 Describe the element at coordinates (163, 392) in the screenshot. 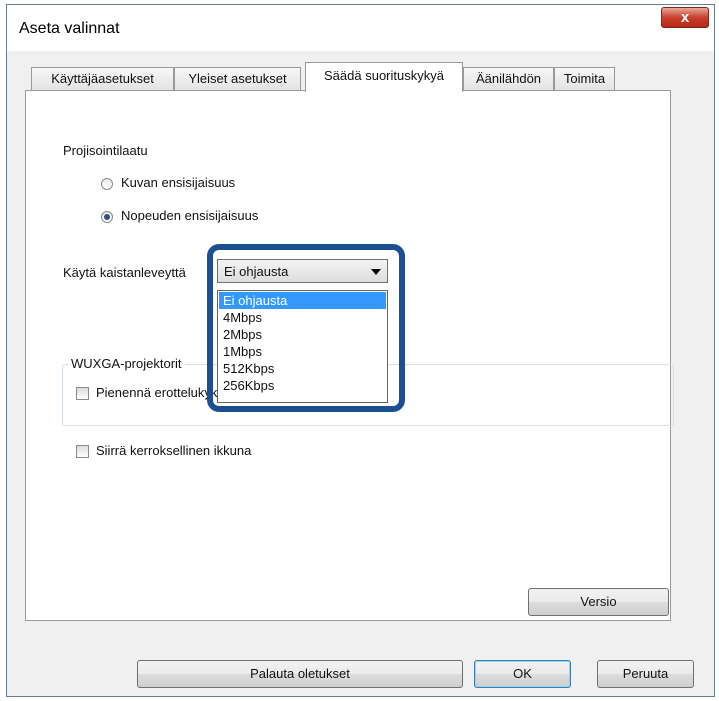

I see `reduce-resolution-label: Pienennä erottelukykyä` at that location.